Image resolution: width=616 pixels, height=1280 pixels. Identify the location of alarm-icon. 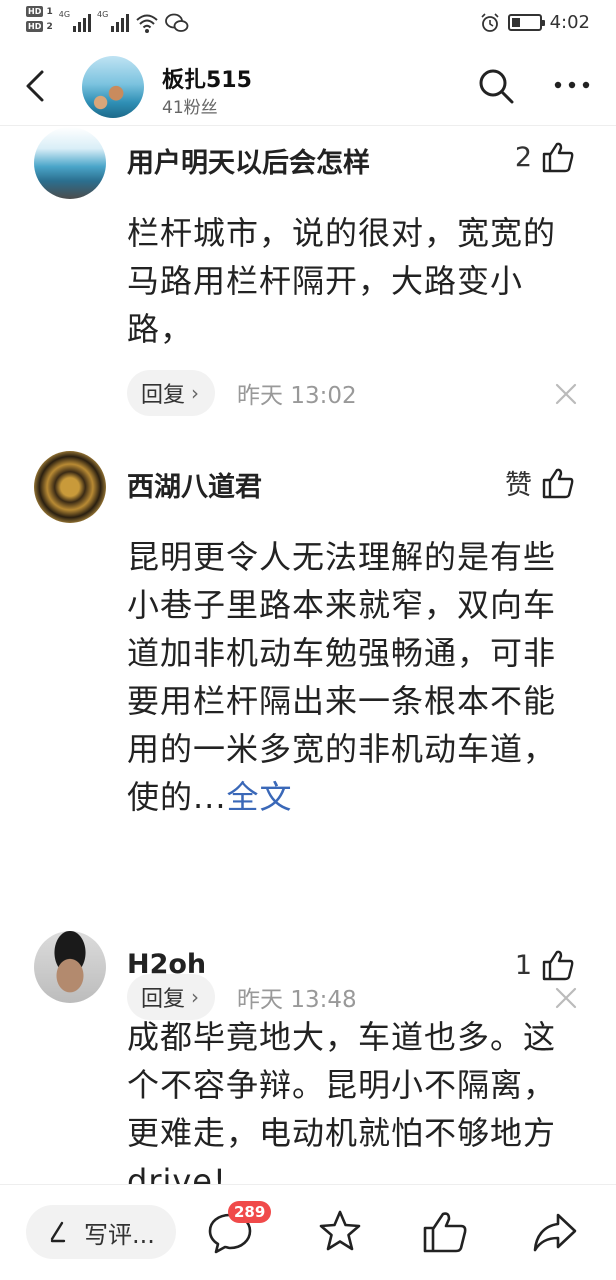
(490, 22).